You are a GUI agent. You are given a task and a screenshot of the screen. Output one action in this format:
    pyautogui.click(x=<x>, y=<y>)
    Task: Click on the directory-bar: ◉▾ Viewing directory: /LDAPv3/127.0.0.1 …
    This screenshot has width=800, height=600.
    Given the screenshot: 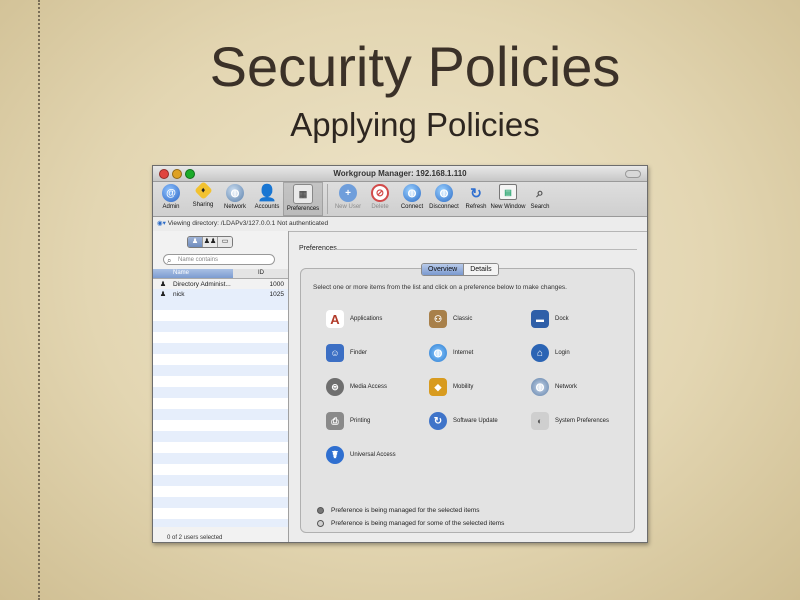 What is the action you would take?
    pyautogui.click(x=400, y=224)
    